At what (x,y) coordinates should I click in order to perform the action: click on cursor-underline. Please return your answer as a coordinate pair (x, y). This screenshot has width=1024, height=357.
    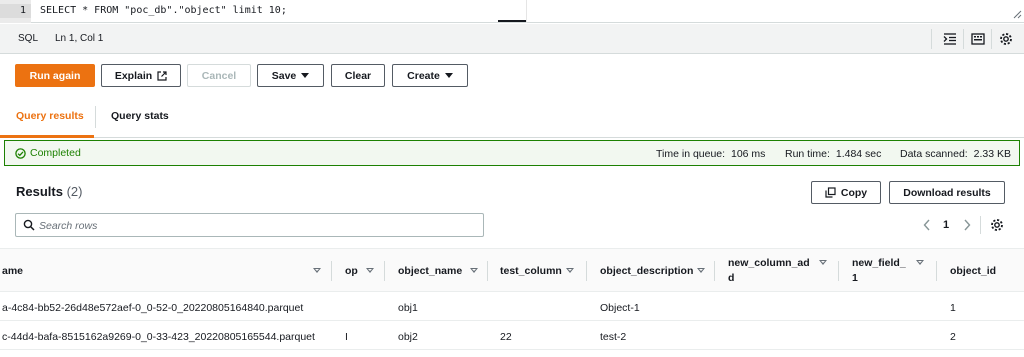
    Looking at the image, I should click on (512, 21).